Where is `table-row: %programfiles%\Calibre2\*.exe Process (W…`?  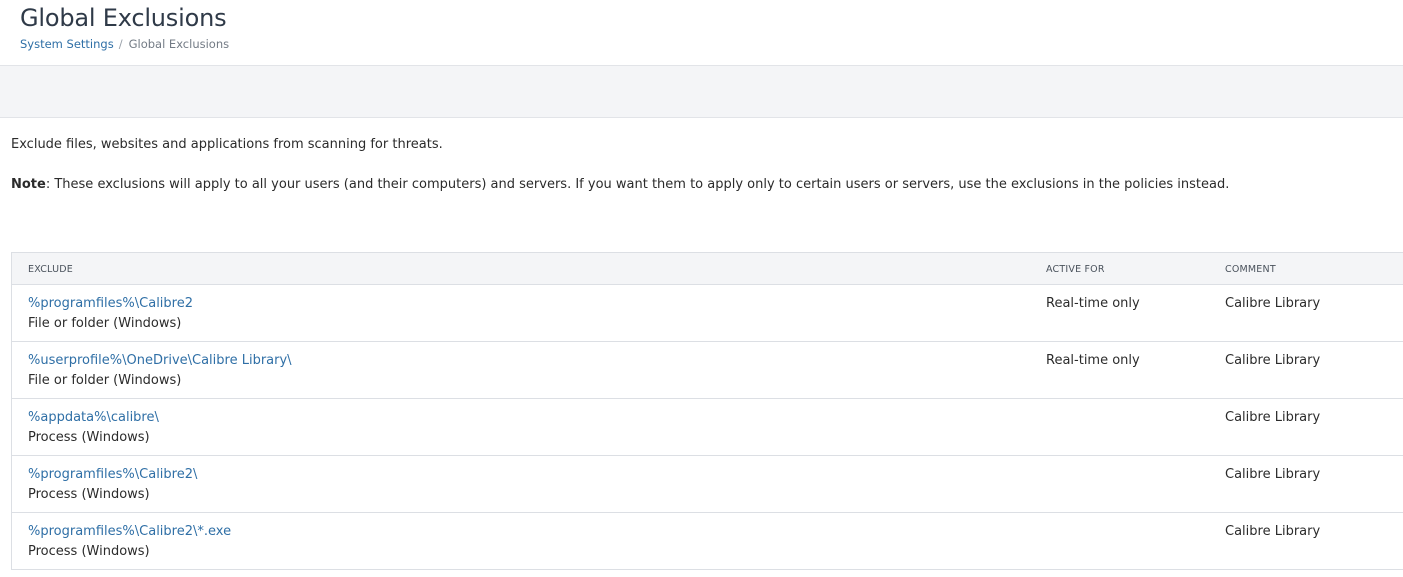 table-row: %programfiles%\Calibre2\*.exe Process (W… is located at coordinates (707, 541).